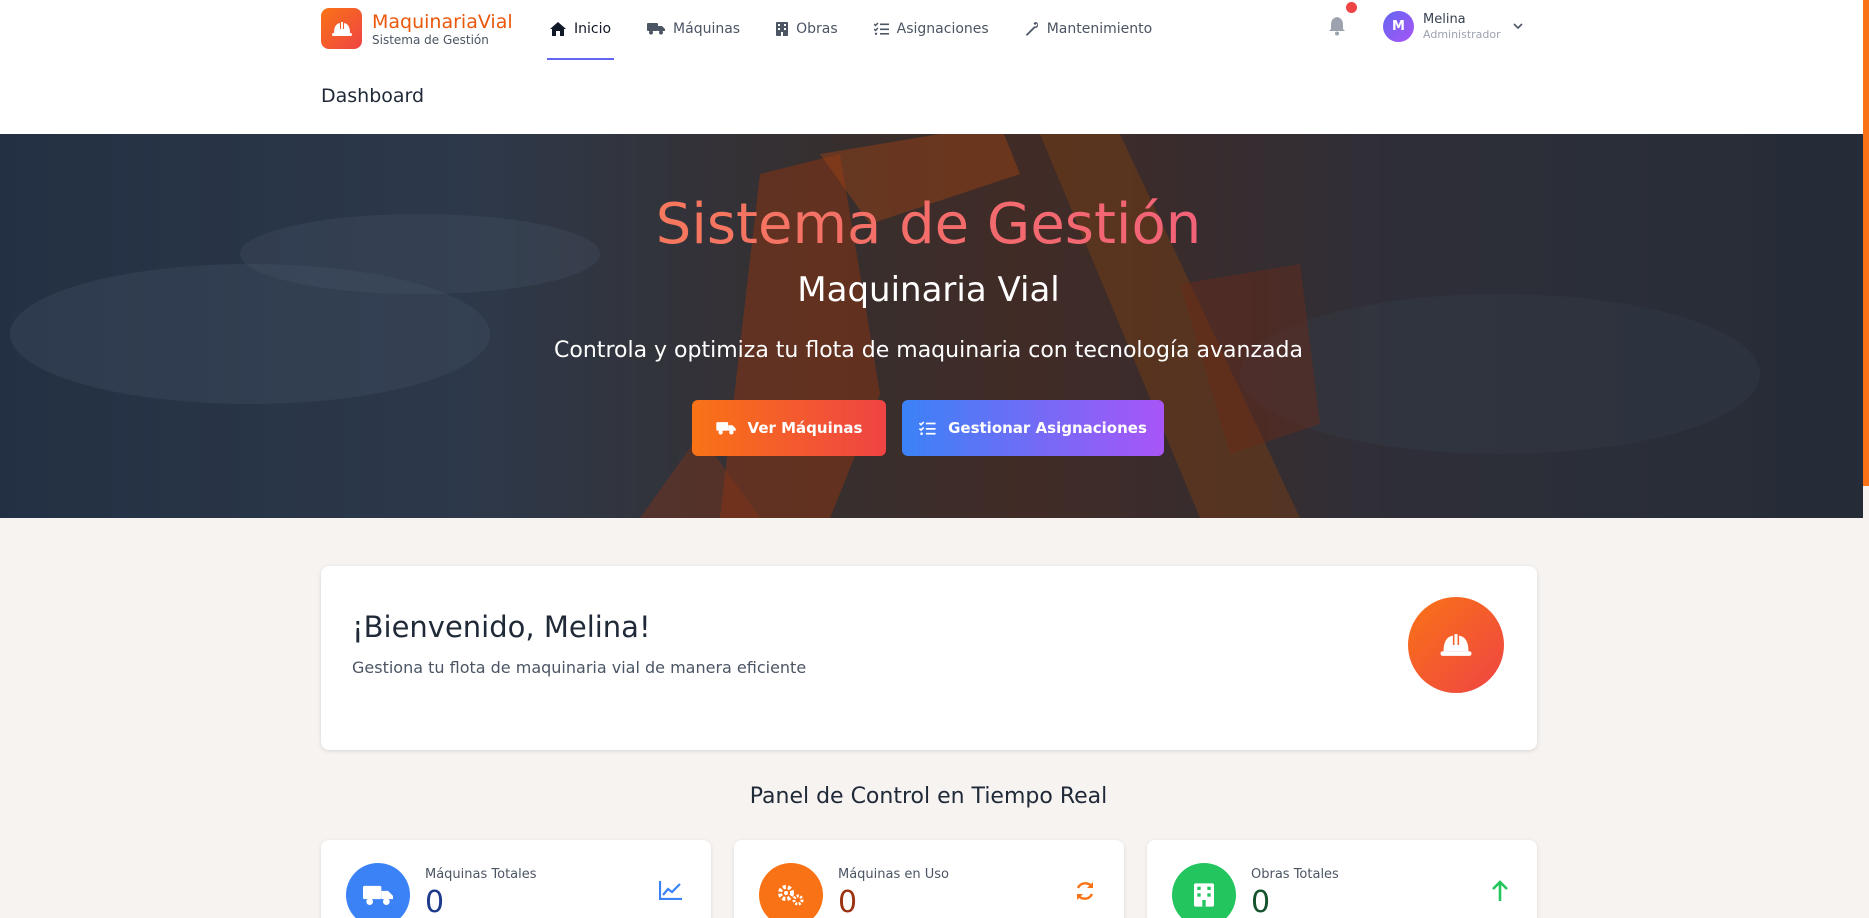 Image resolution: width=1869 pixels, height=918 pixels. I want to click on arrow-up-icon, so click(1500, 890).